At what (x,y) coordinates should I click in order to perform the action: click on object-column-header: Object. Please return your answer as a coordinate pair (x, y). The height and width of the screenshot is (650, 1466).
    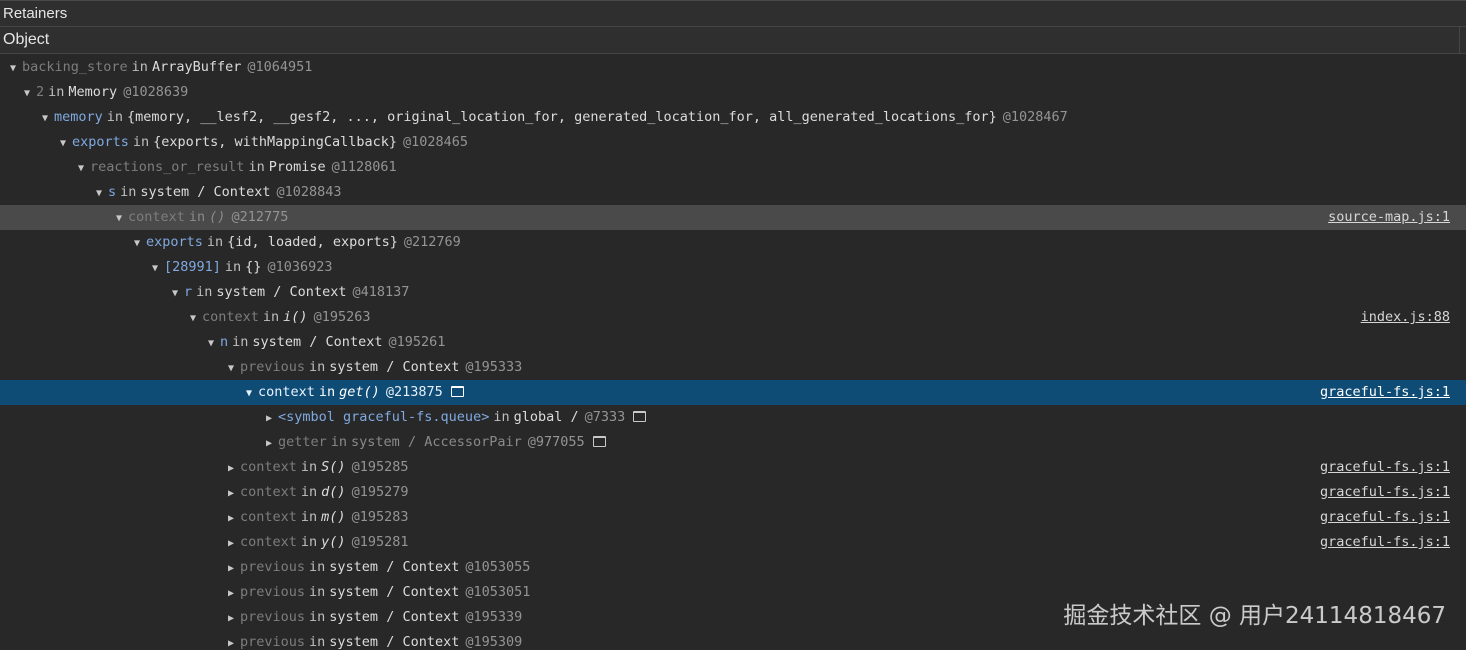
    Looking at the image, I should click on (733, 40).